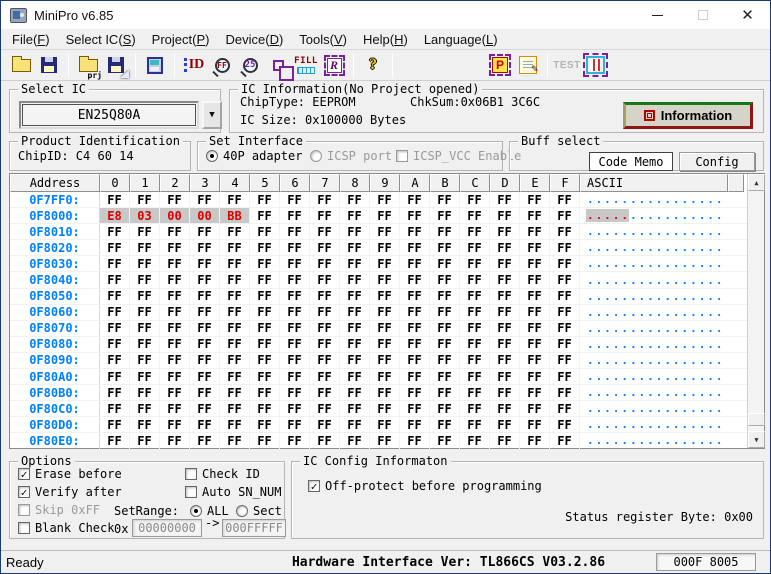 Image resolution: width=771 pixels, height=574 pixels. Describe the element at coordinates (194, 65) in the screenshot. I see `chip-id-button: ID` at that location.